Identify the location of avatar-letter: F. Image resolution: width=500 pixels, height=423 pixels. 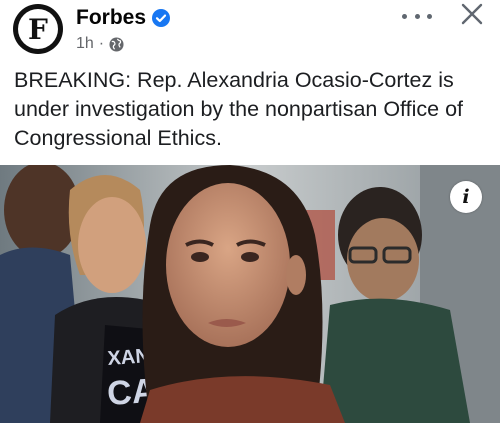
(38, 29).